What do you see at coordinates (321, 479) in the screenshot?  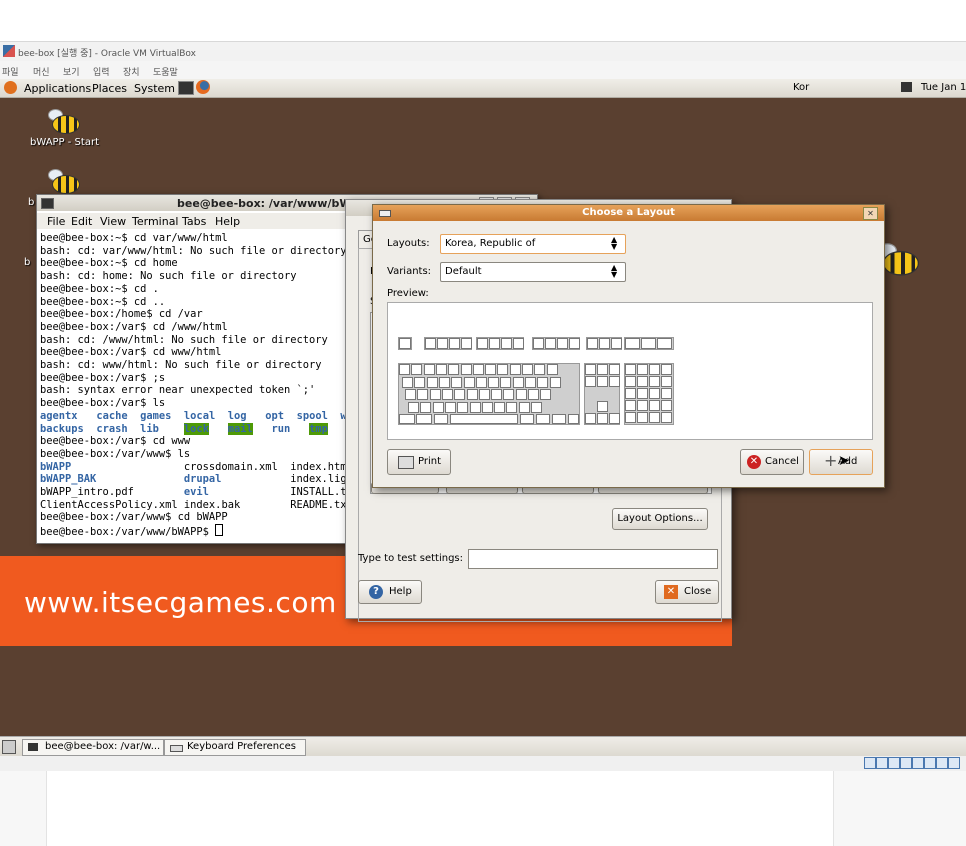 I see `file-entry: index.ligh` at bounding box center [321, 479].